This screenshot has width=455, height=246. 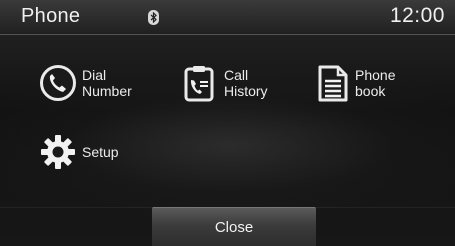 I want to click on dial-number-label-line1: Dial, so click(x=94, y=75).